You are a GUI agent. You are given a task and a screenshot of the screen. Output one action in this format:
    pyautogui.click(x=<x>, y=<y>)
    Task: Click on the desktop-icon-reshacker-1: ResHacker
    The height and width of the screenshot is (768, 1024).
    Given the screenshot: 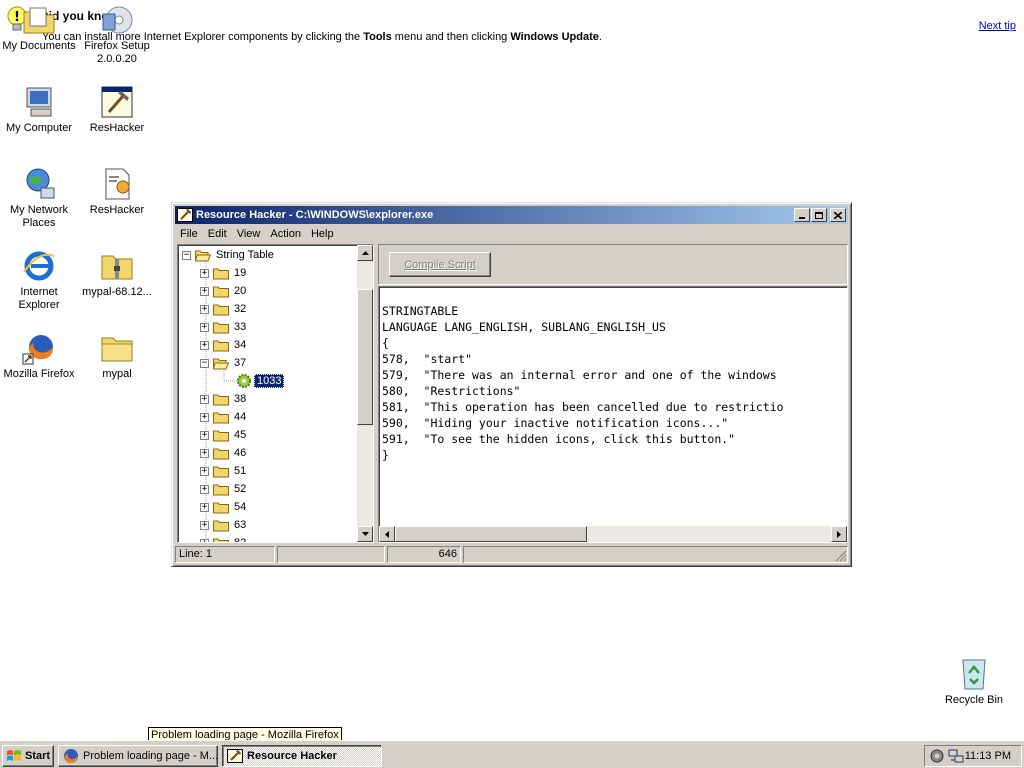 What is the action you would take?
    pyautogui.click(x=117, y=109)
    